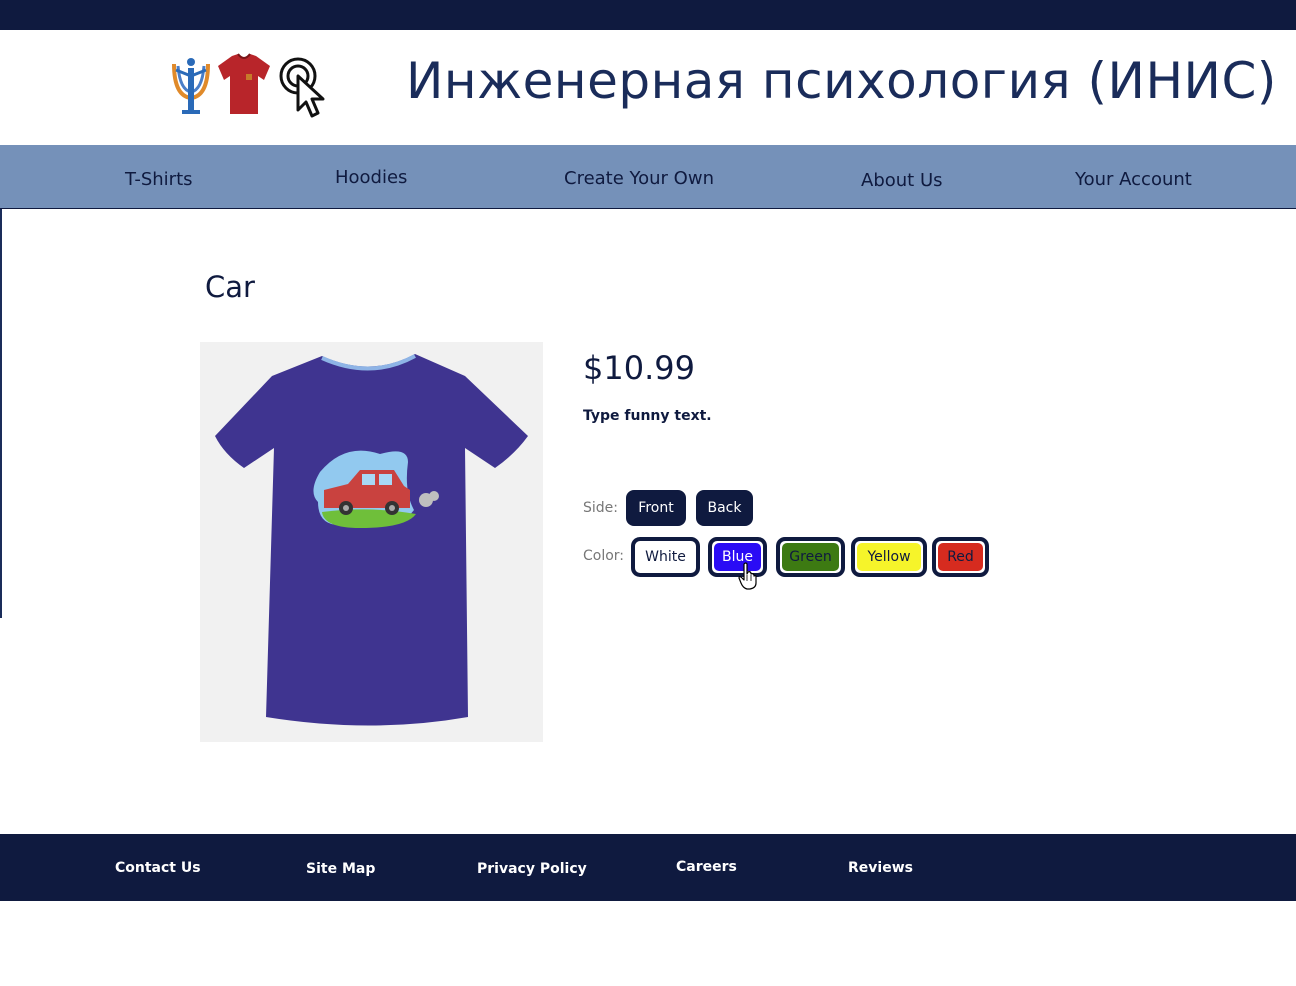 The image size is (1296, 986). I want to click on nav-item-about-us: About Us, so click(902, 180).